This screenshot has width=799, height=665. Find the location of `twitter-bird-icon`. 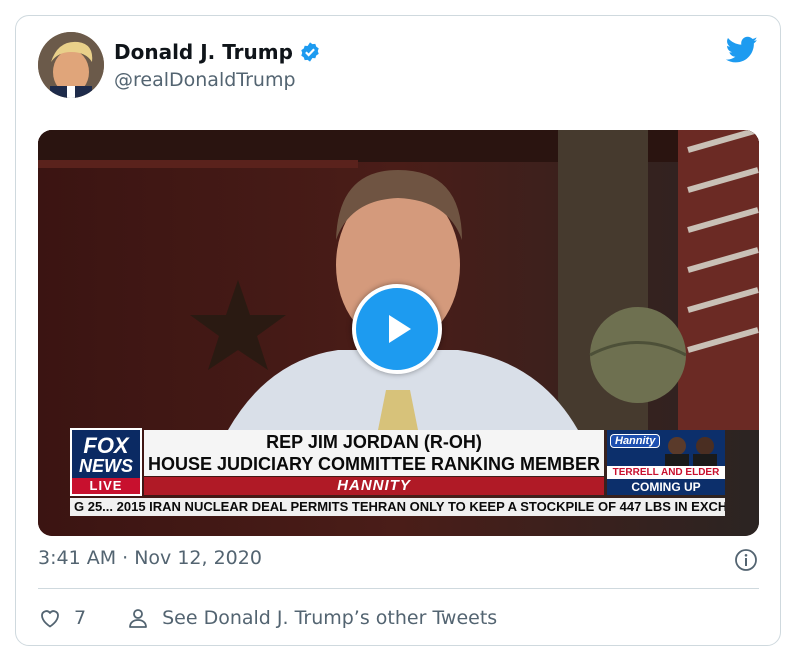

twitter-bird-icon is located at coordinates (742, 50).